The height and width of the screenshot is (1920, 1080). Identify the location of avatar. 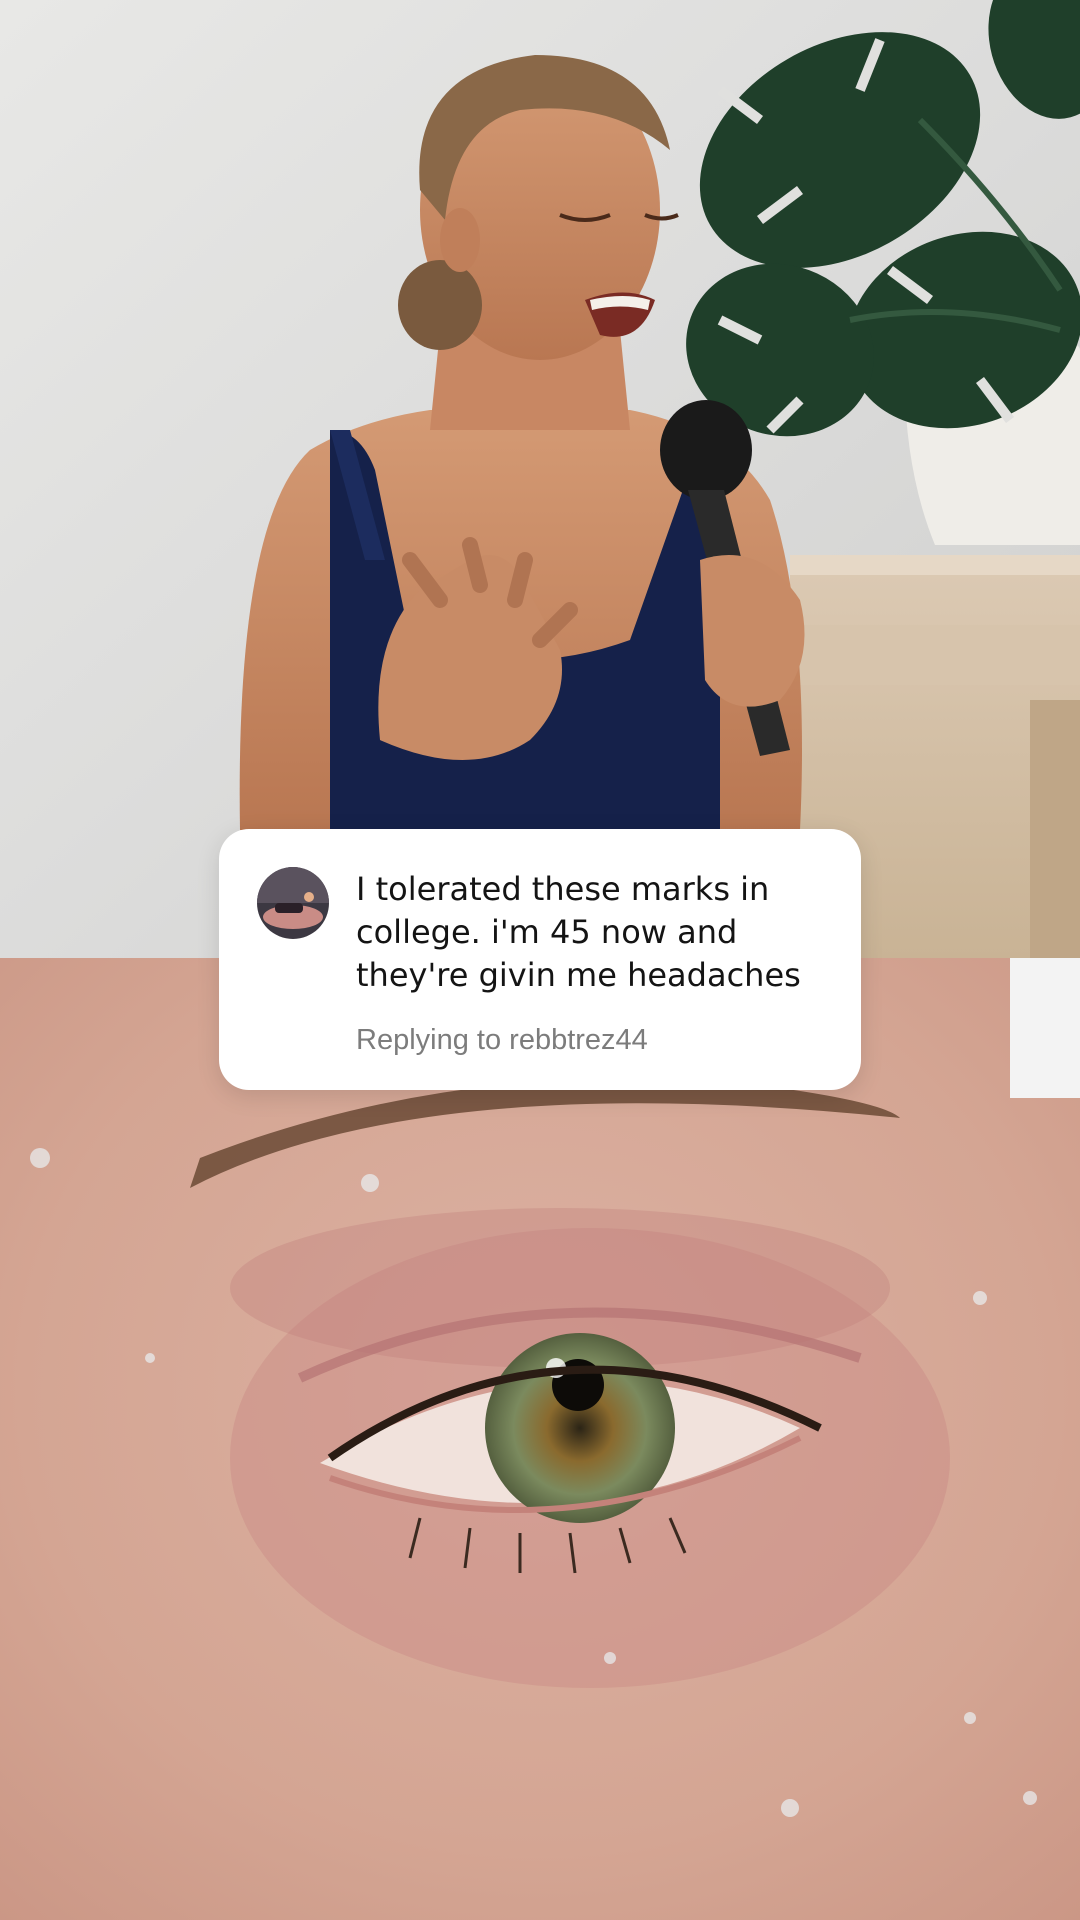
(293, 903).